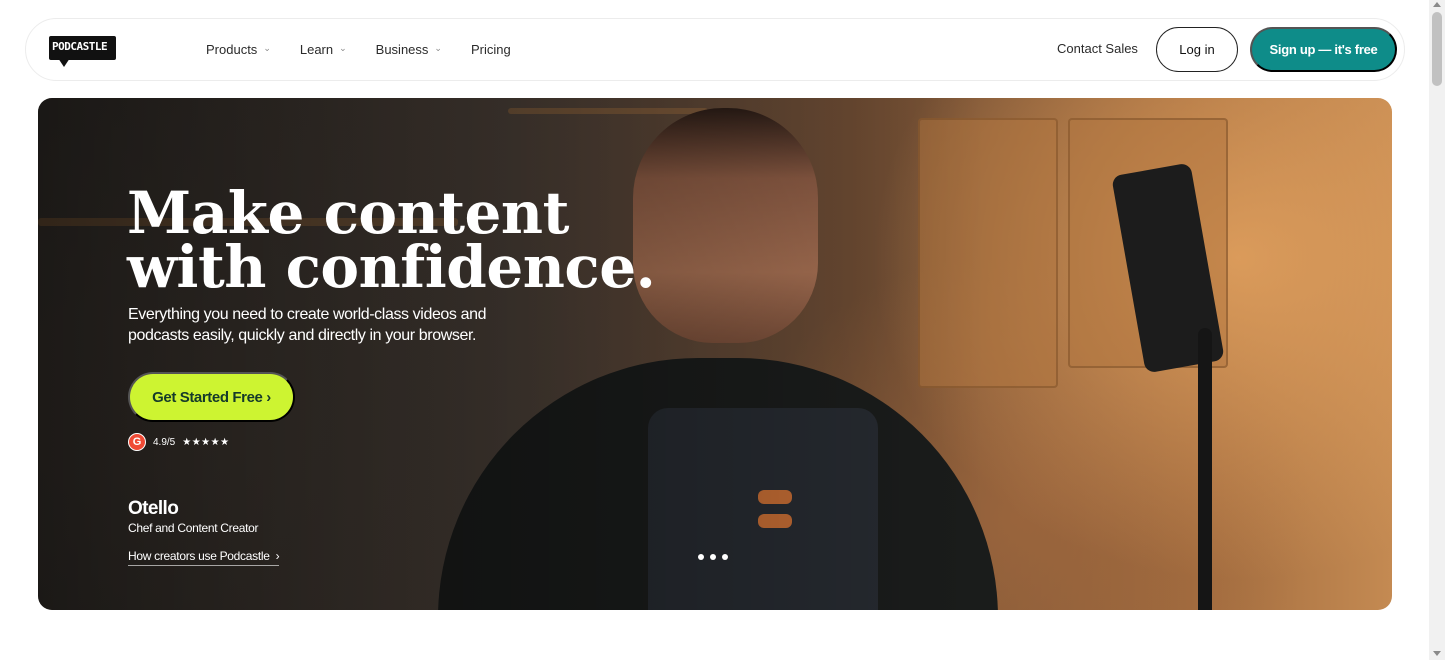 The image size is (1445, 660). Describe the element at coordinates (179, 442) in the screenshot. I see `g2-rating: G 4.9/5 ★★★★★` at that location.